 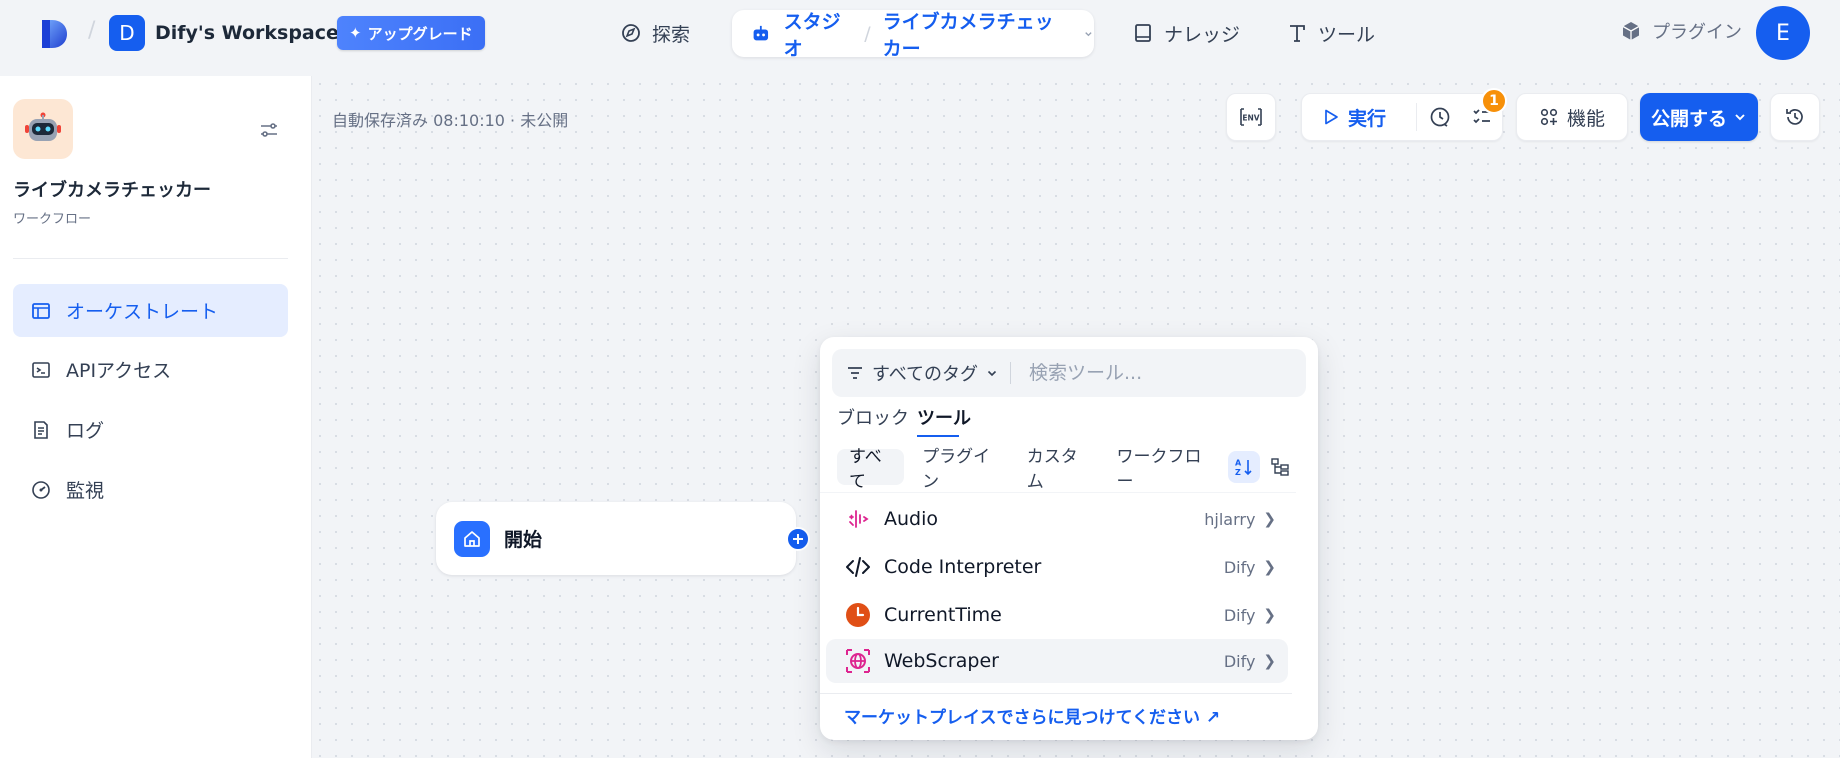 I want to click on filter-plugins: プラグイン, so click(x=959, y=469).